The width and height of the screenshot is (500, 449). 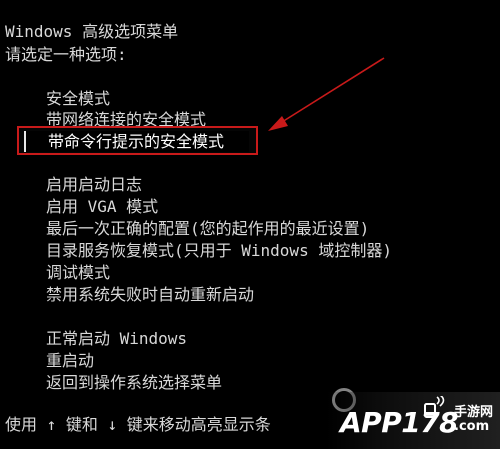 I want to click on watermark: APP178 手游网 .com, so click(x=413, y=420).